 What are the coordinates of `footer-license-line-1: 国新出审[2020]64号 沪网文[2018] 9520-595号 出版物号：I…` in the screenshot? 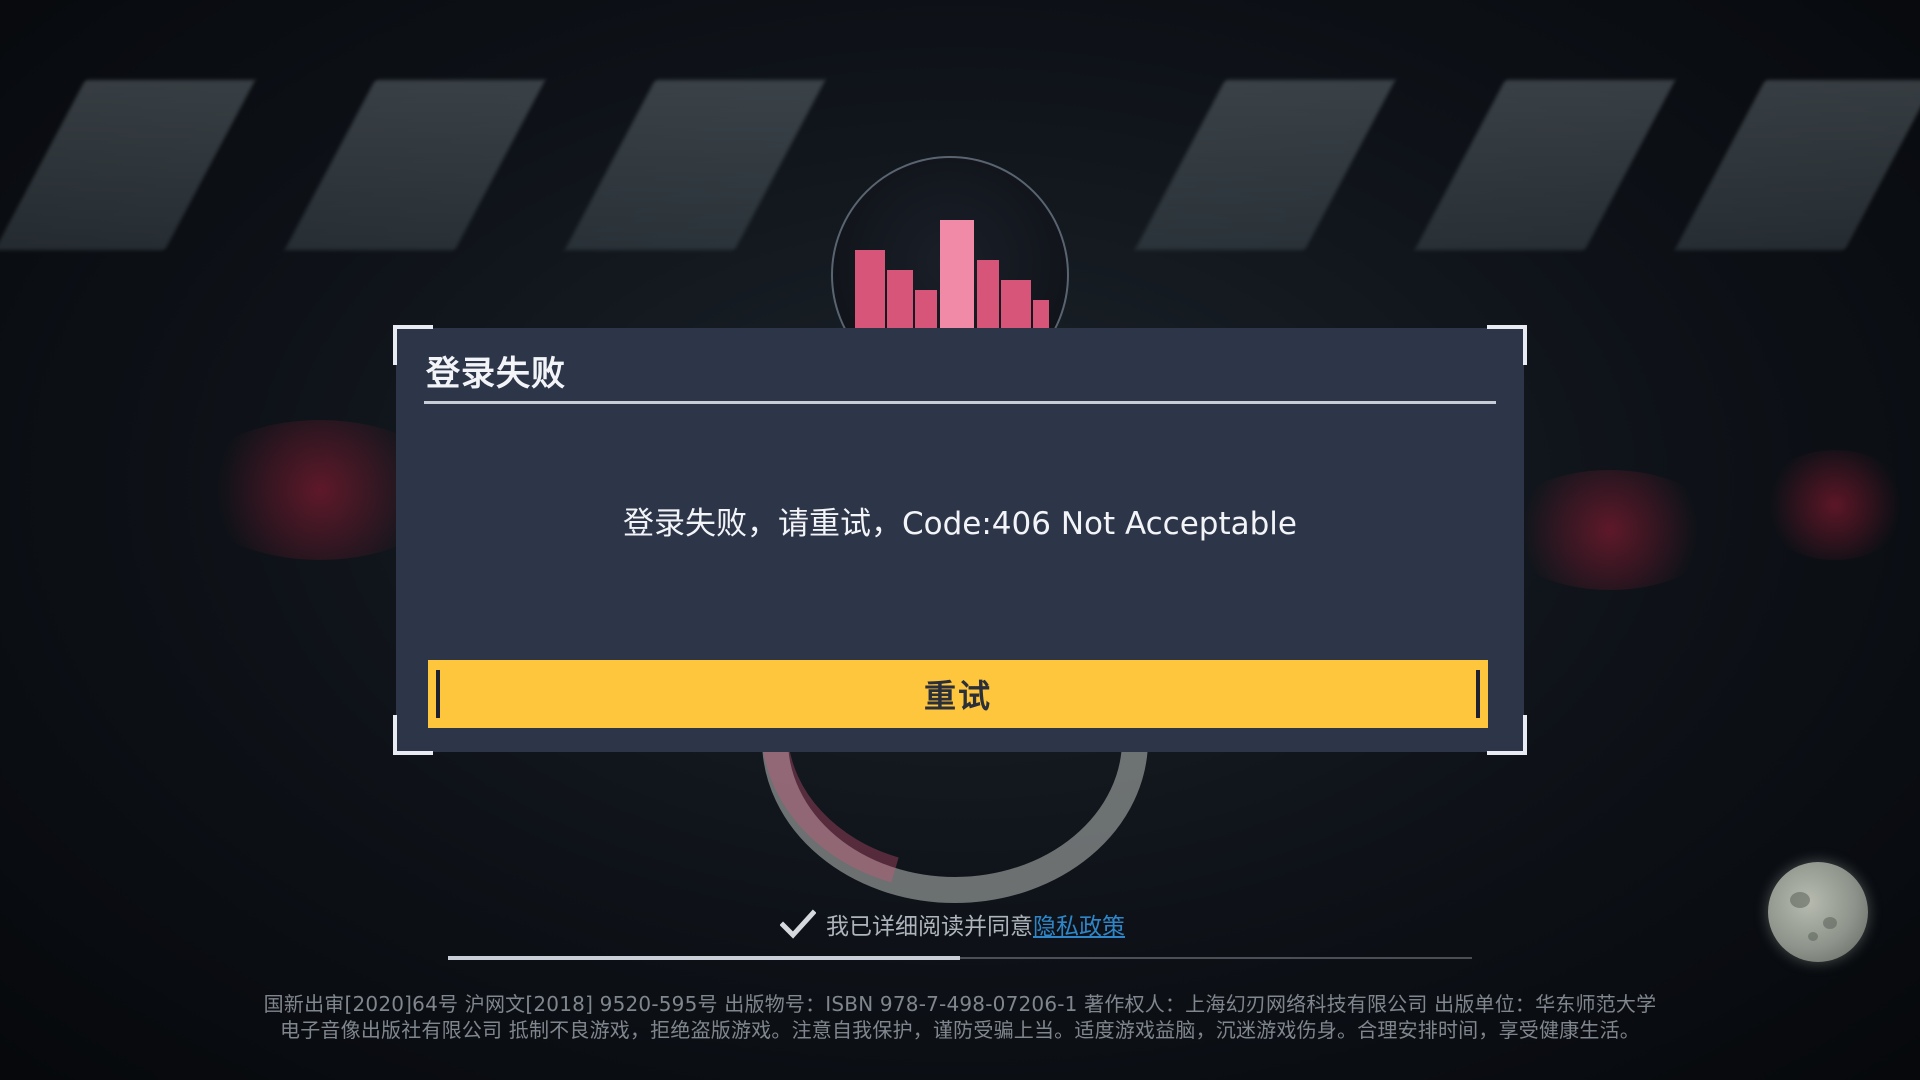 It's located at (960, 1004).